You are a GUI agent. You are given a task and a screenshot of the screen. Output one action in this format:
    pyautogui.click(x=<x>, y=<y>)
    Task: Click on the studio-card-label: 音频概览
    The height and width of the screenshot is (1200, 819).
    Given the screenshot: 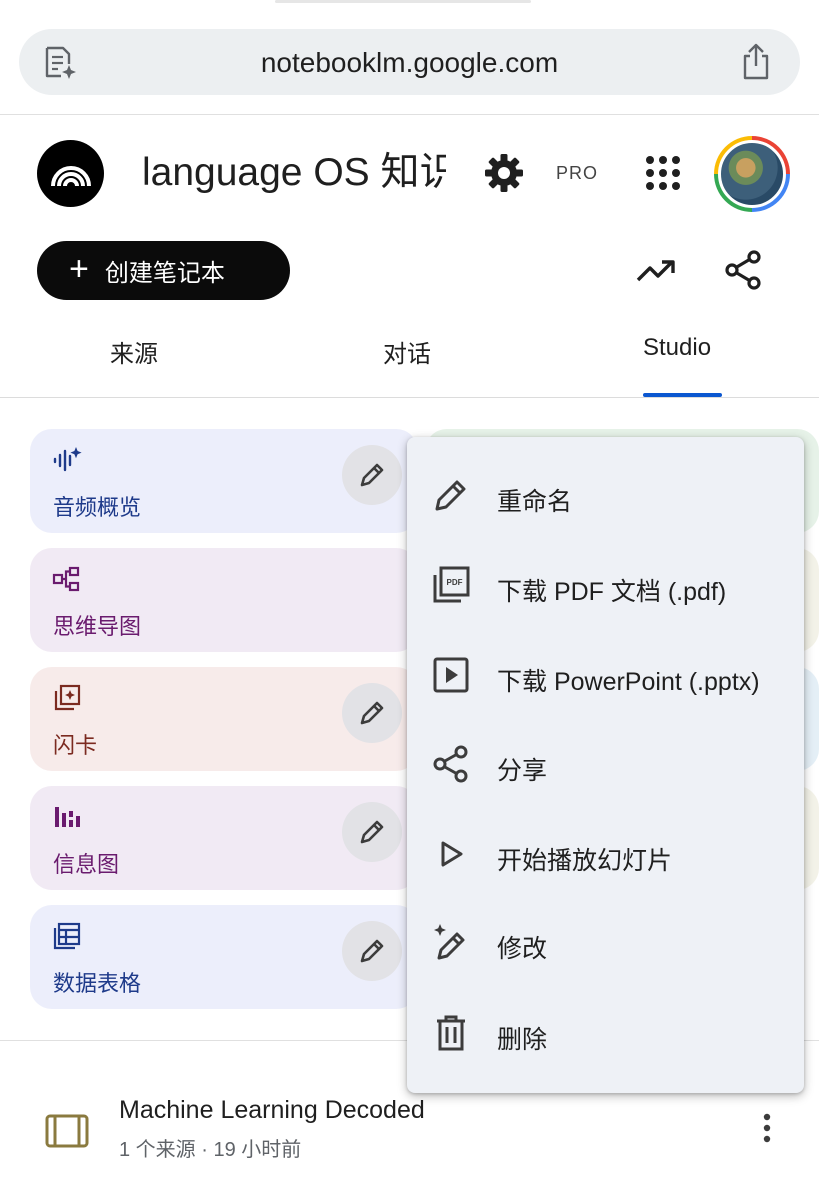 What is the action you would take?
    pyautogui.click(x=97, y=507)
    